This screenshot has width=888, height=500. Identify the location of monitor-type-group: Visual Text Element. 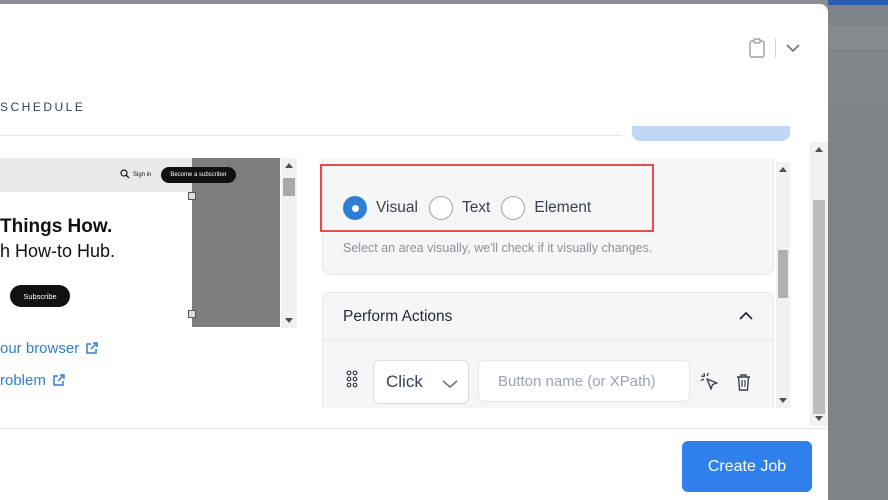
(472, 208).